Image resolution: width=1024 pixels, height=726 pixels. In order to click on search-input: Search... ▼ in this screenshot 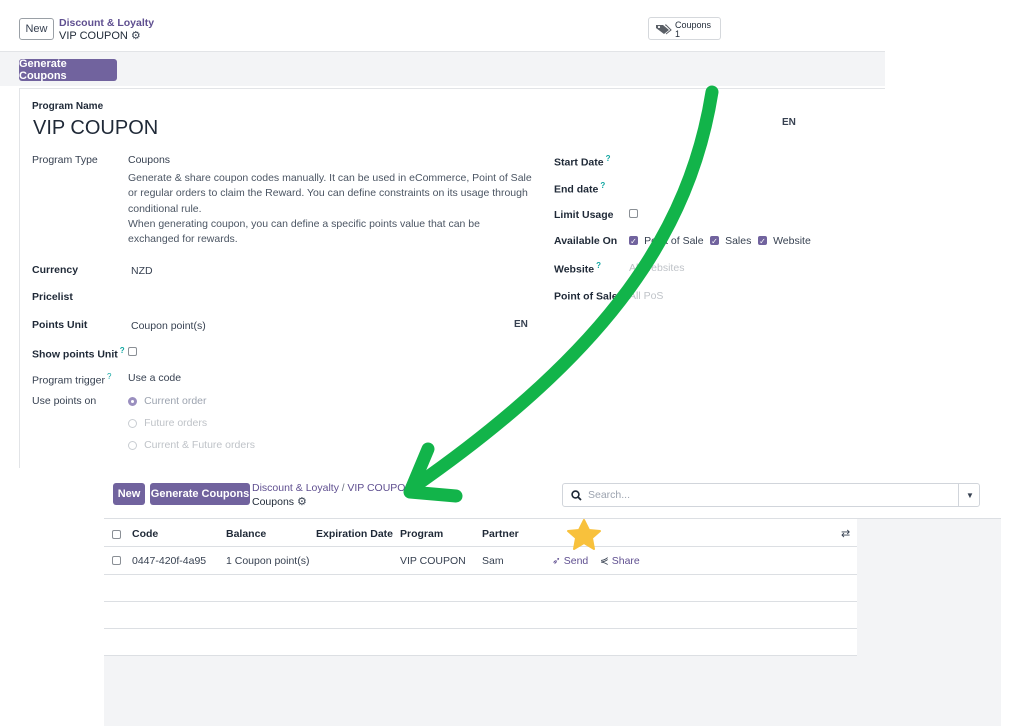, I will do `click(771, 495)`.